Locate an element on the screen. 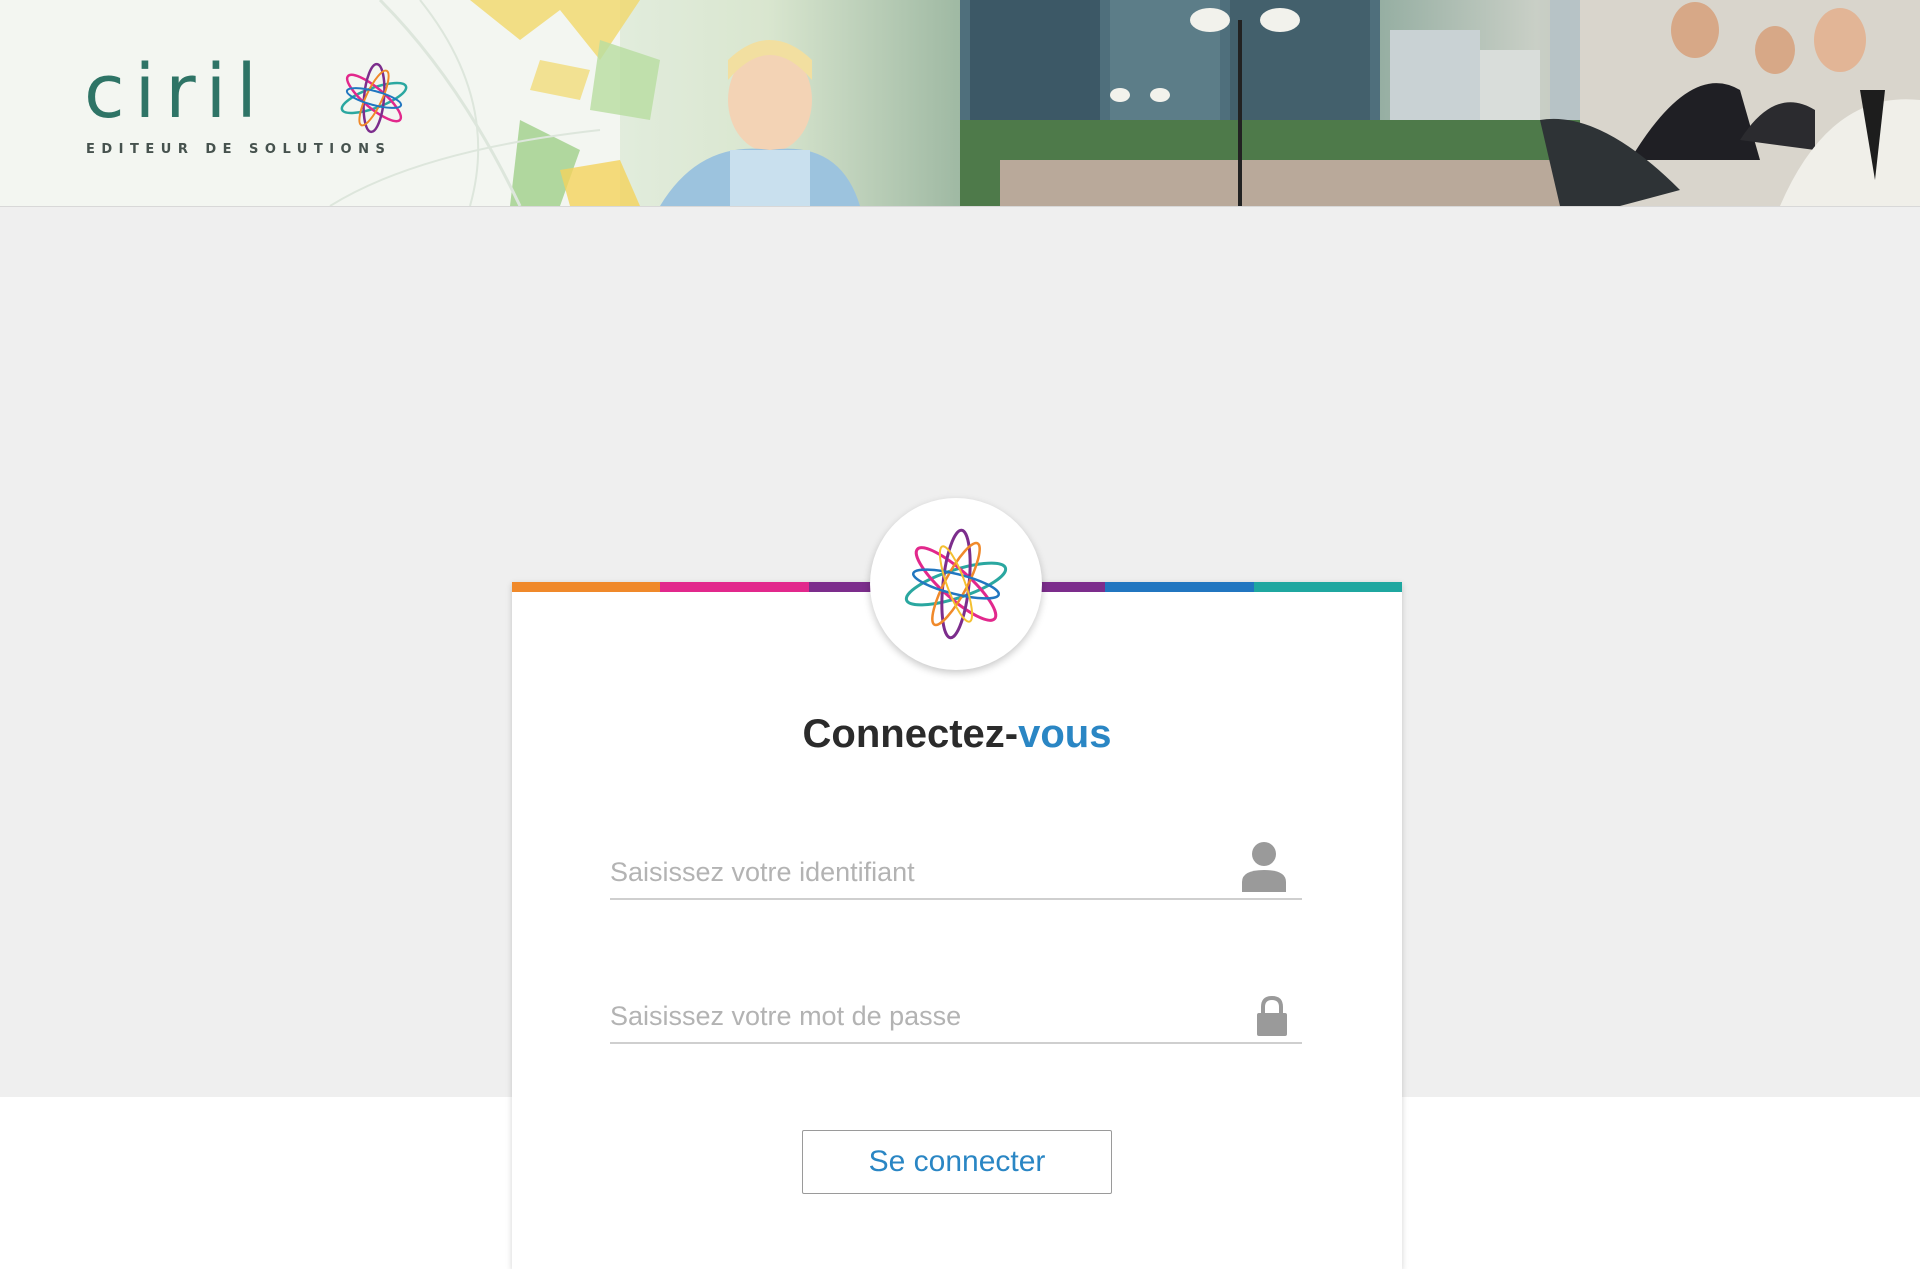 This screenshot has height=1269, width=1920. password-field is located at coordinates (956, 1015).